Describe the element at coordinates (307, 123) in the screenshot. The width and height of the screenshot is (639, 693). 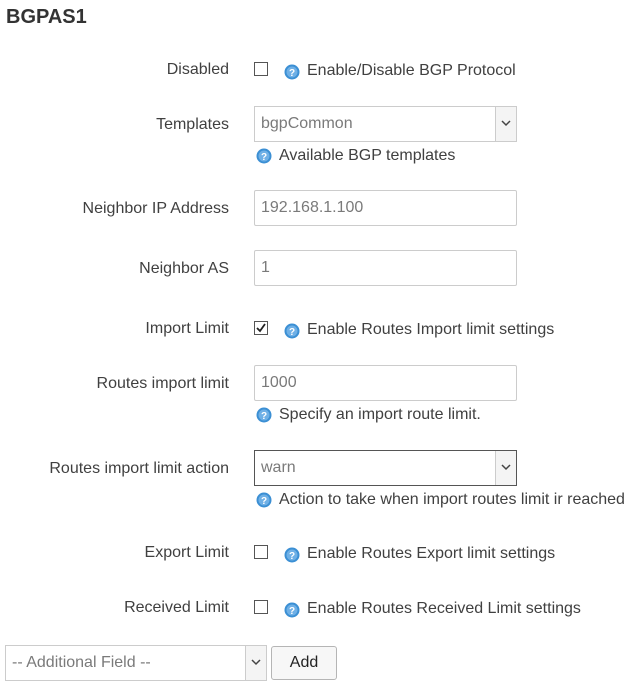
I see `templates-select-value: bgpCommon` at that location.